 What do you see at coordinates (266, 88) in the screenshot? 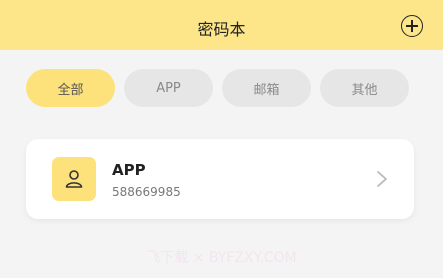
I see `filter-chip-email: 邮箱` at bounding box center [266, 88].